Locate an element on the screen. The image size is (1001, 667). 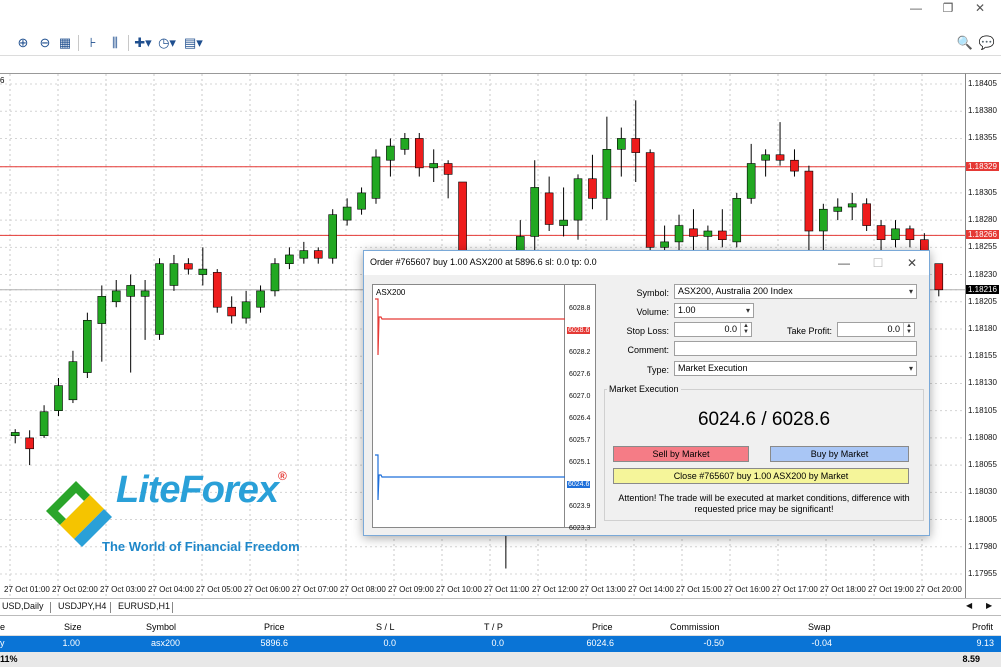
close-window-button: ✕ is located at coordinates (980, 8).